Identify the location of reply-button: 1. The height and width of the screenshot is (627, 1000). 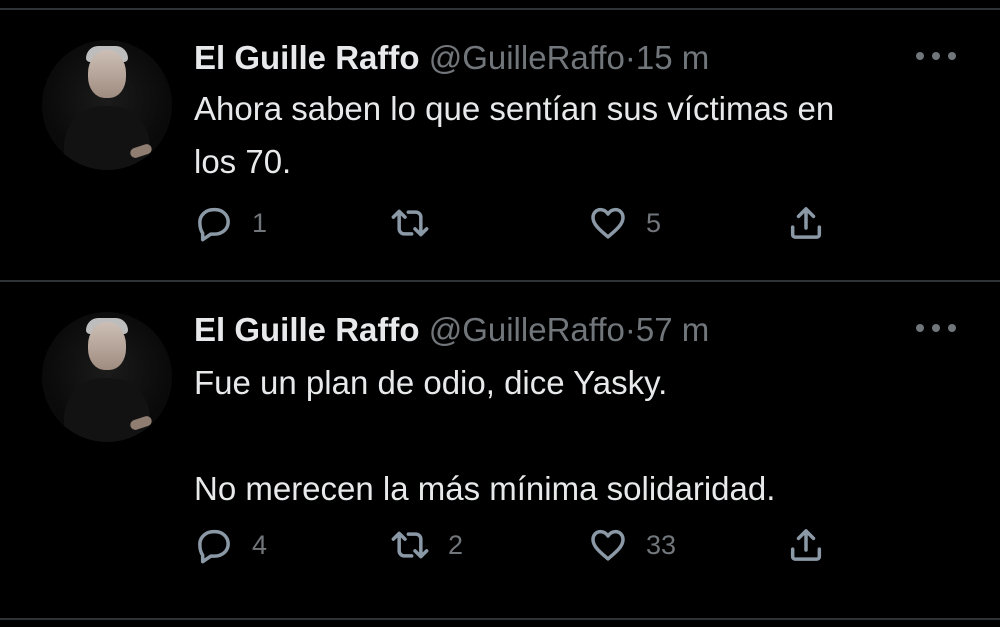
(230, 223).